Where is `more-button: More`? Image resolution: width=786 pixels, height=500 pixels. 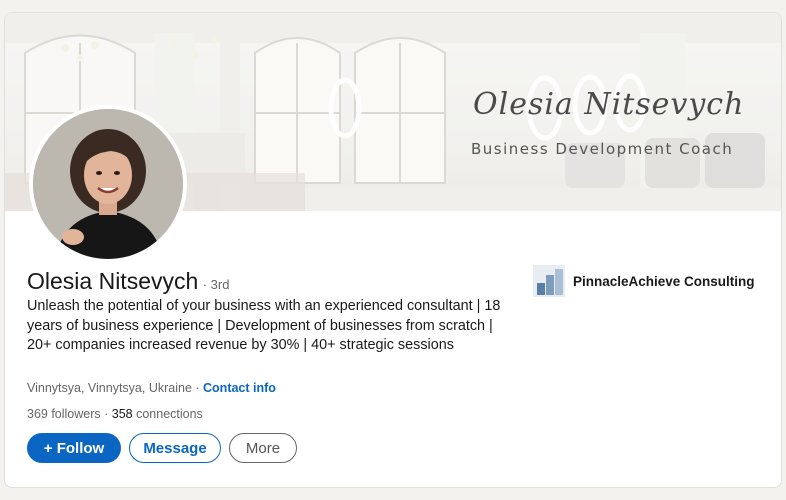 more-button: More is located at coordinates (263, 448).